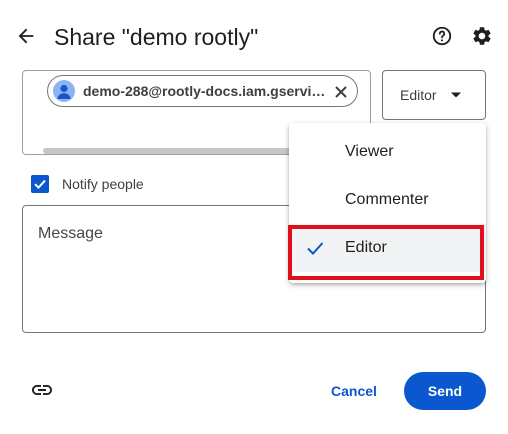 This screenshot has height=434, width=508. Describe the element at coordinates (387, 248) in the screenshot. I see `role-option-editor: Editor` at that location.